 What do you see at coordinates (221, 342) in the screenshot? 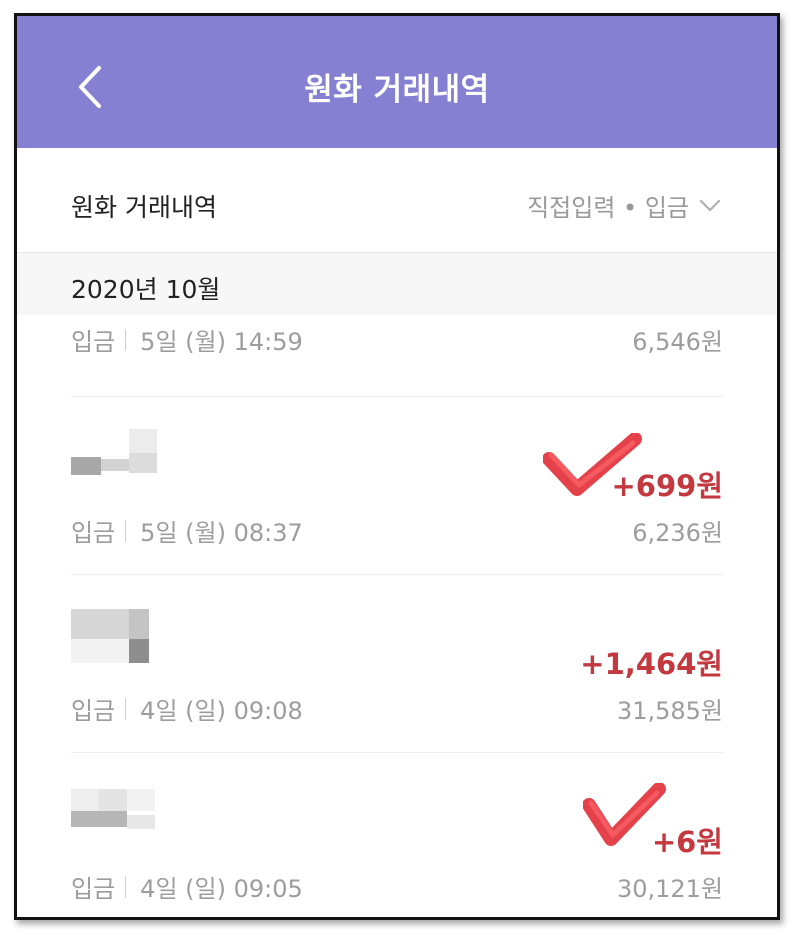
I see `transaction-date: 5일 (월) 14:59` at bounding box center [221, 342].